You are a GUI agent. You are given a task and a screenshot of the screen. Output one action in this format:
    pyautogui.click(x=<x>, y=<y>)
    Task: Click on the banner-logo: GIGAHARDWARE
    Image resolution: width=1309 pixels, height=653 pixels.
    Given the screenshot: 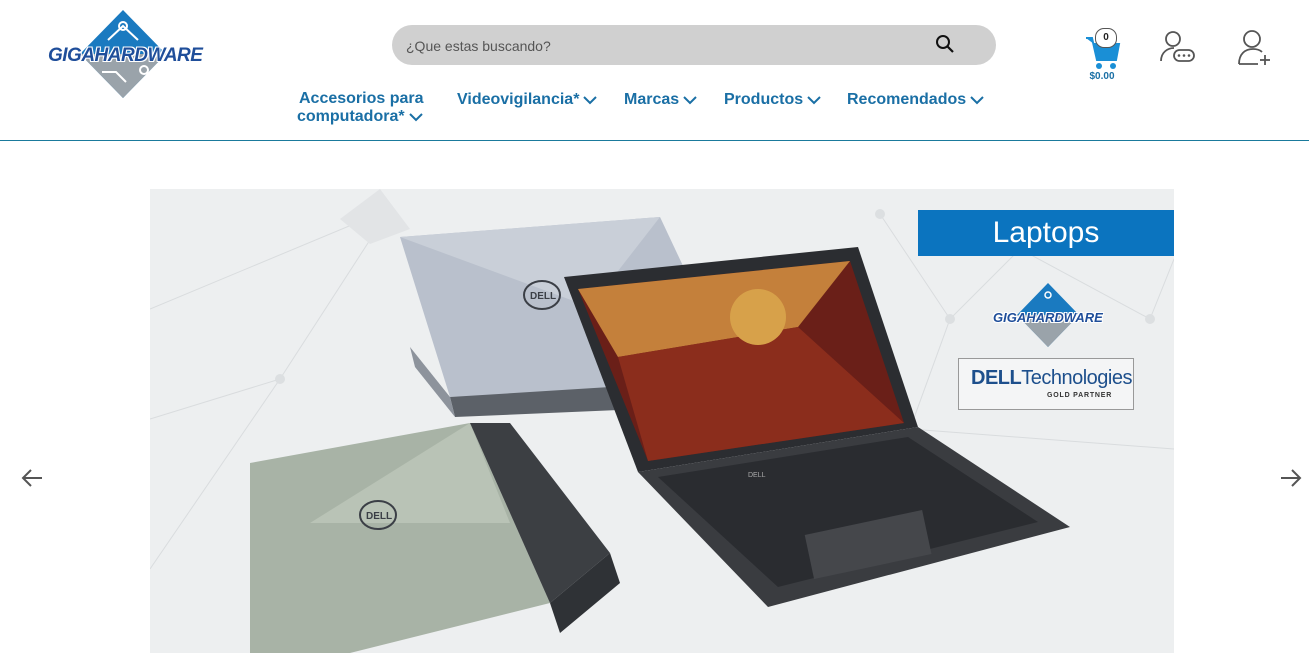 What is the action you would take?
    pyautogui.click(x=1048, y=316)
    